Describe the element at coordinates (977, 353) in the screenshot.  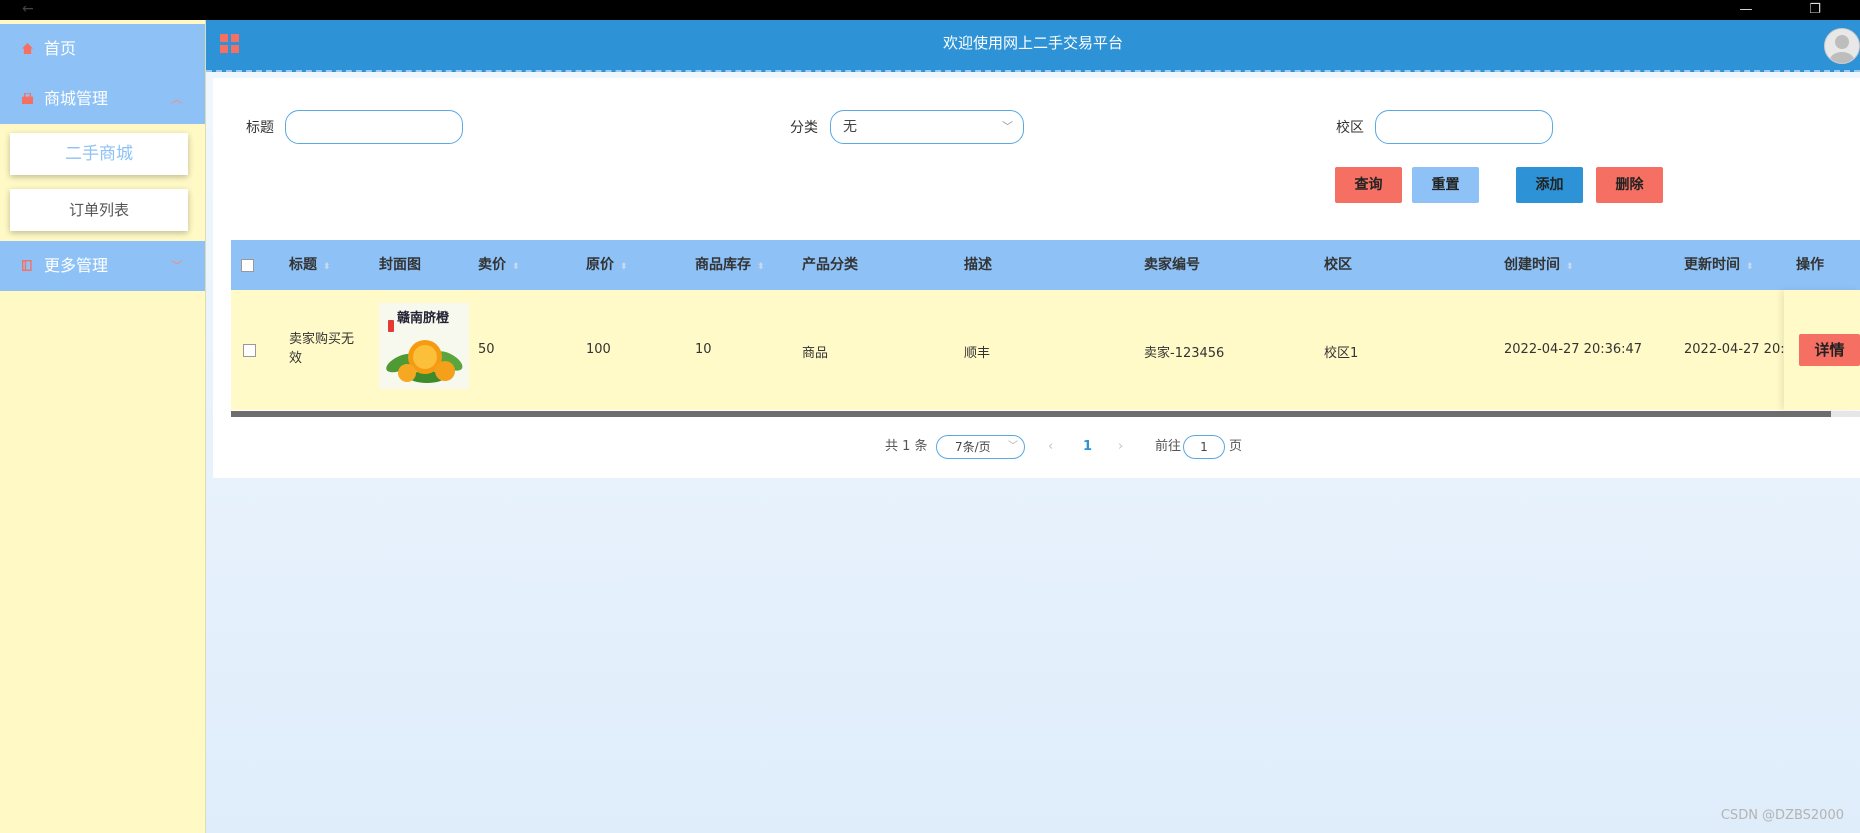
I see `cell-description: 顺丰` at that location.